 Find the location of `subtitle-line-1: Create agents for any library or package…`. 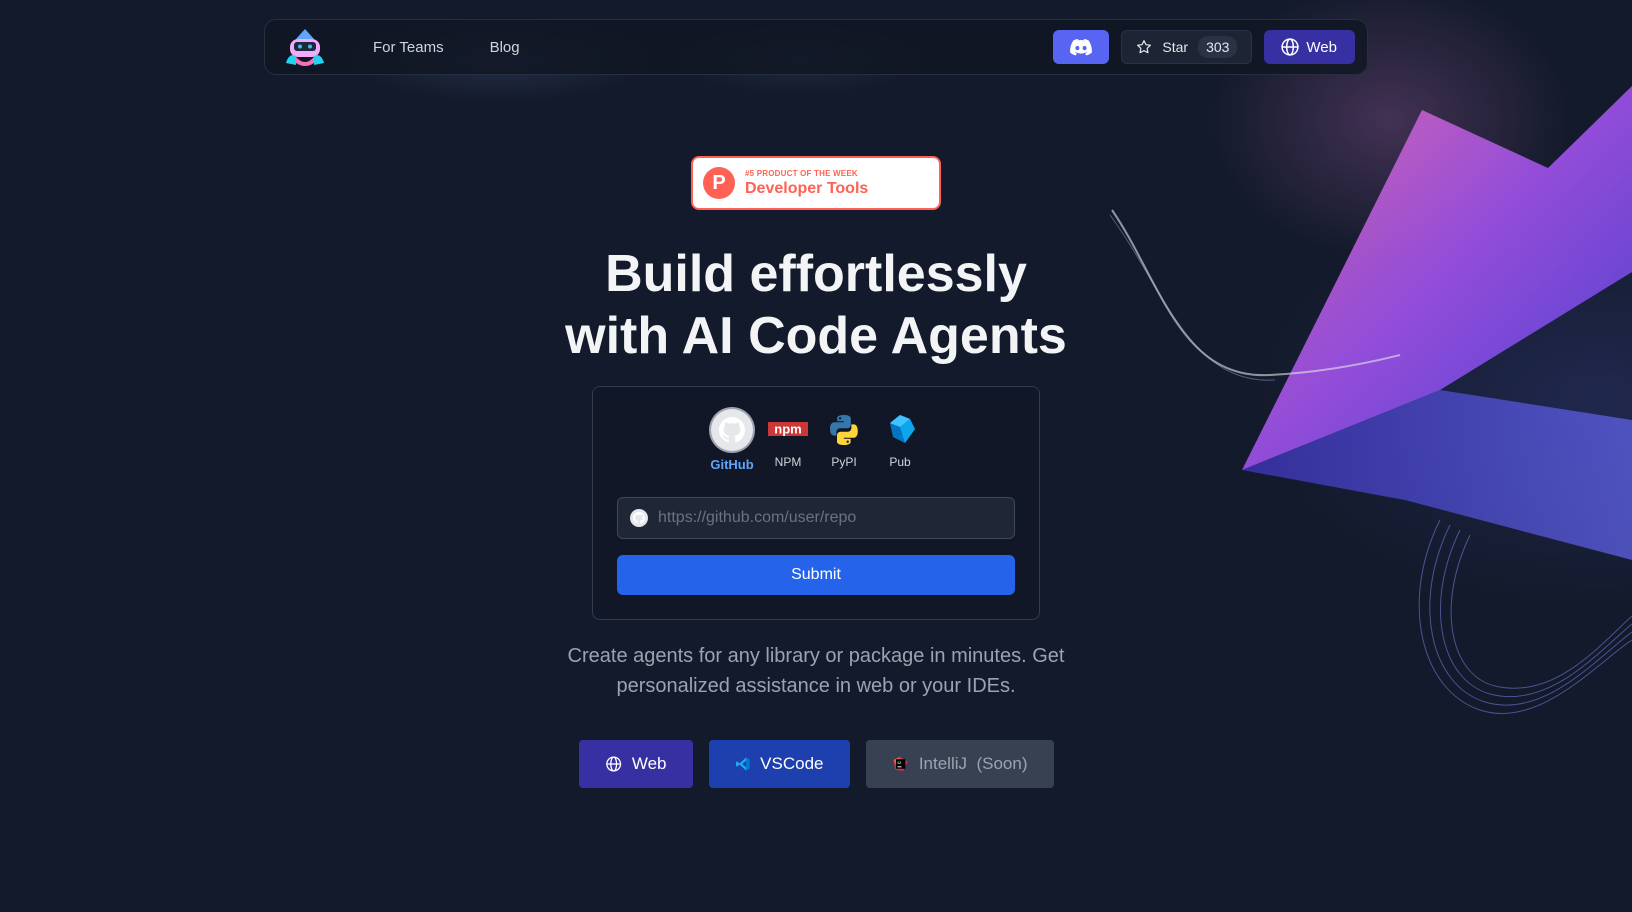

subtitle-line-1: Create agents for any library or package… is located at coordinates (816, 656).